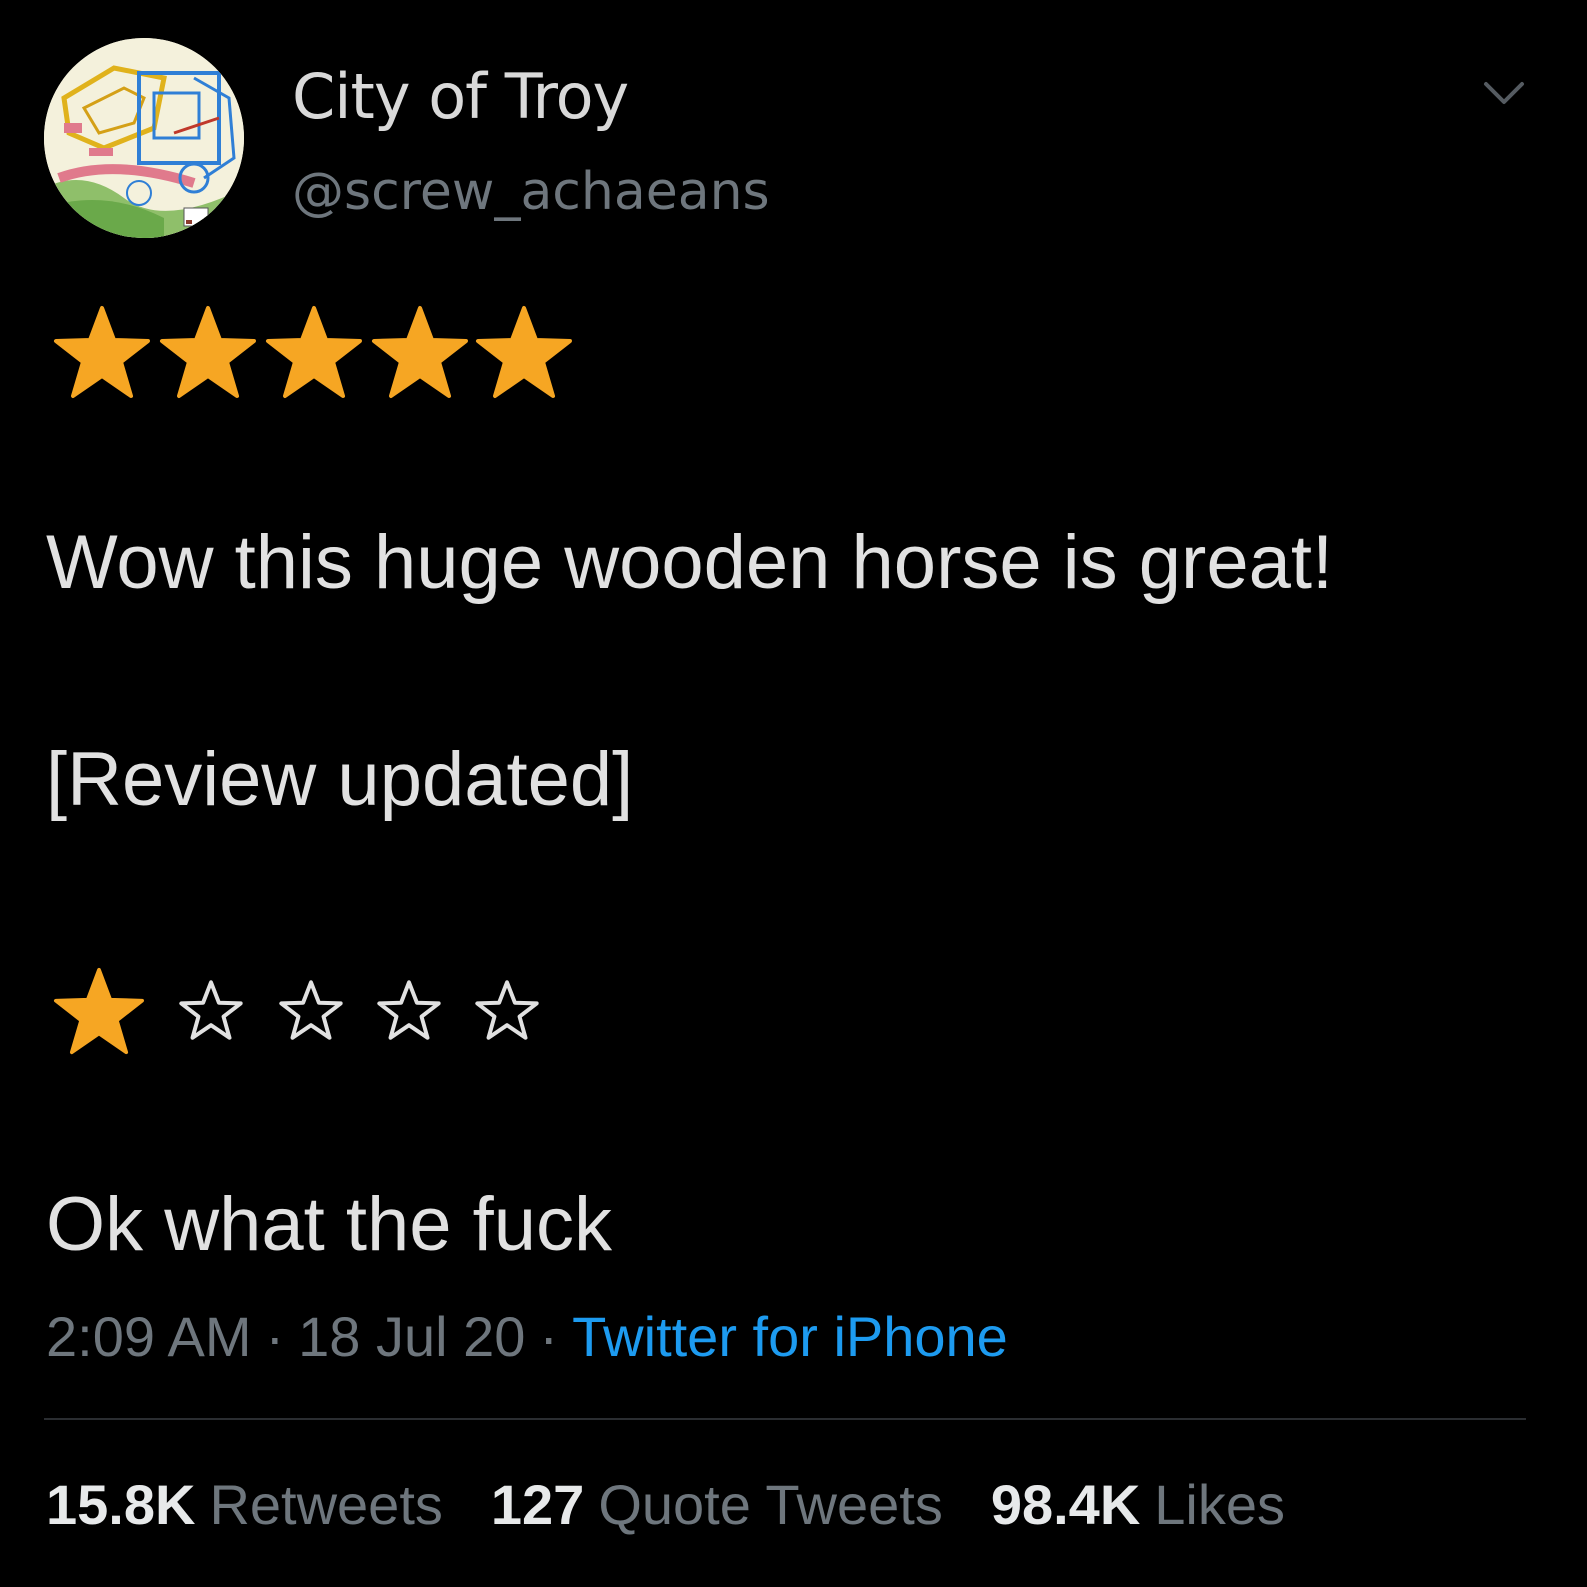  I want to click on divider, so click(785, 1419).